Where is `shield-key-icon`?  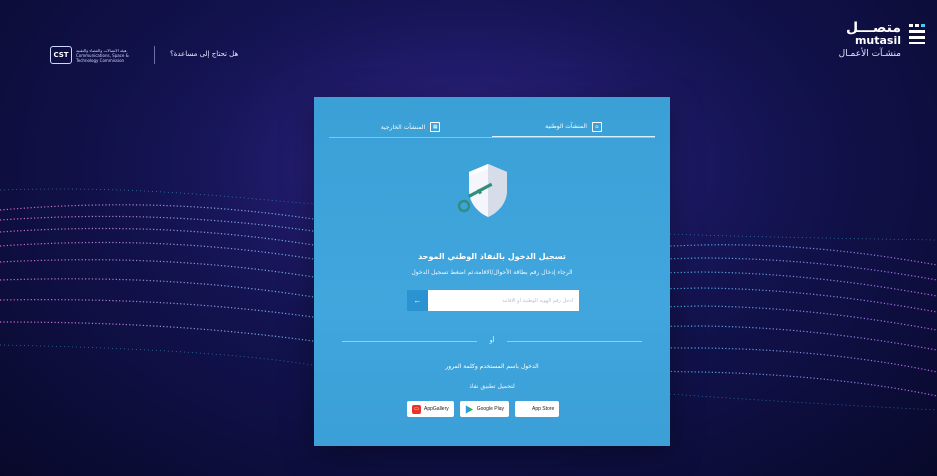 shield-key-icon is located at coordinates (482, 190).